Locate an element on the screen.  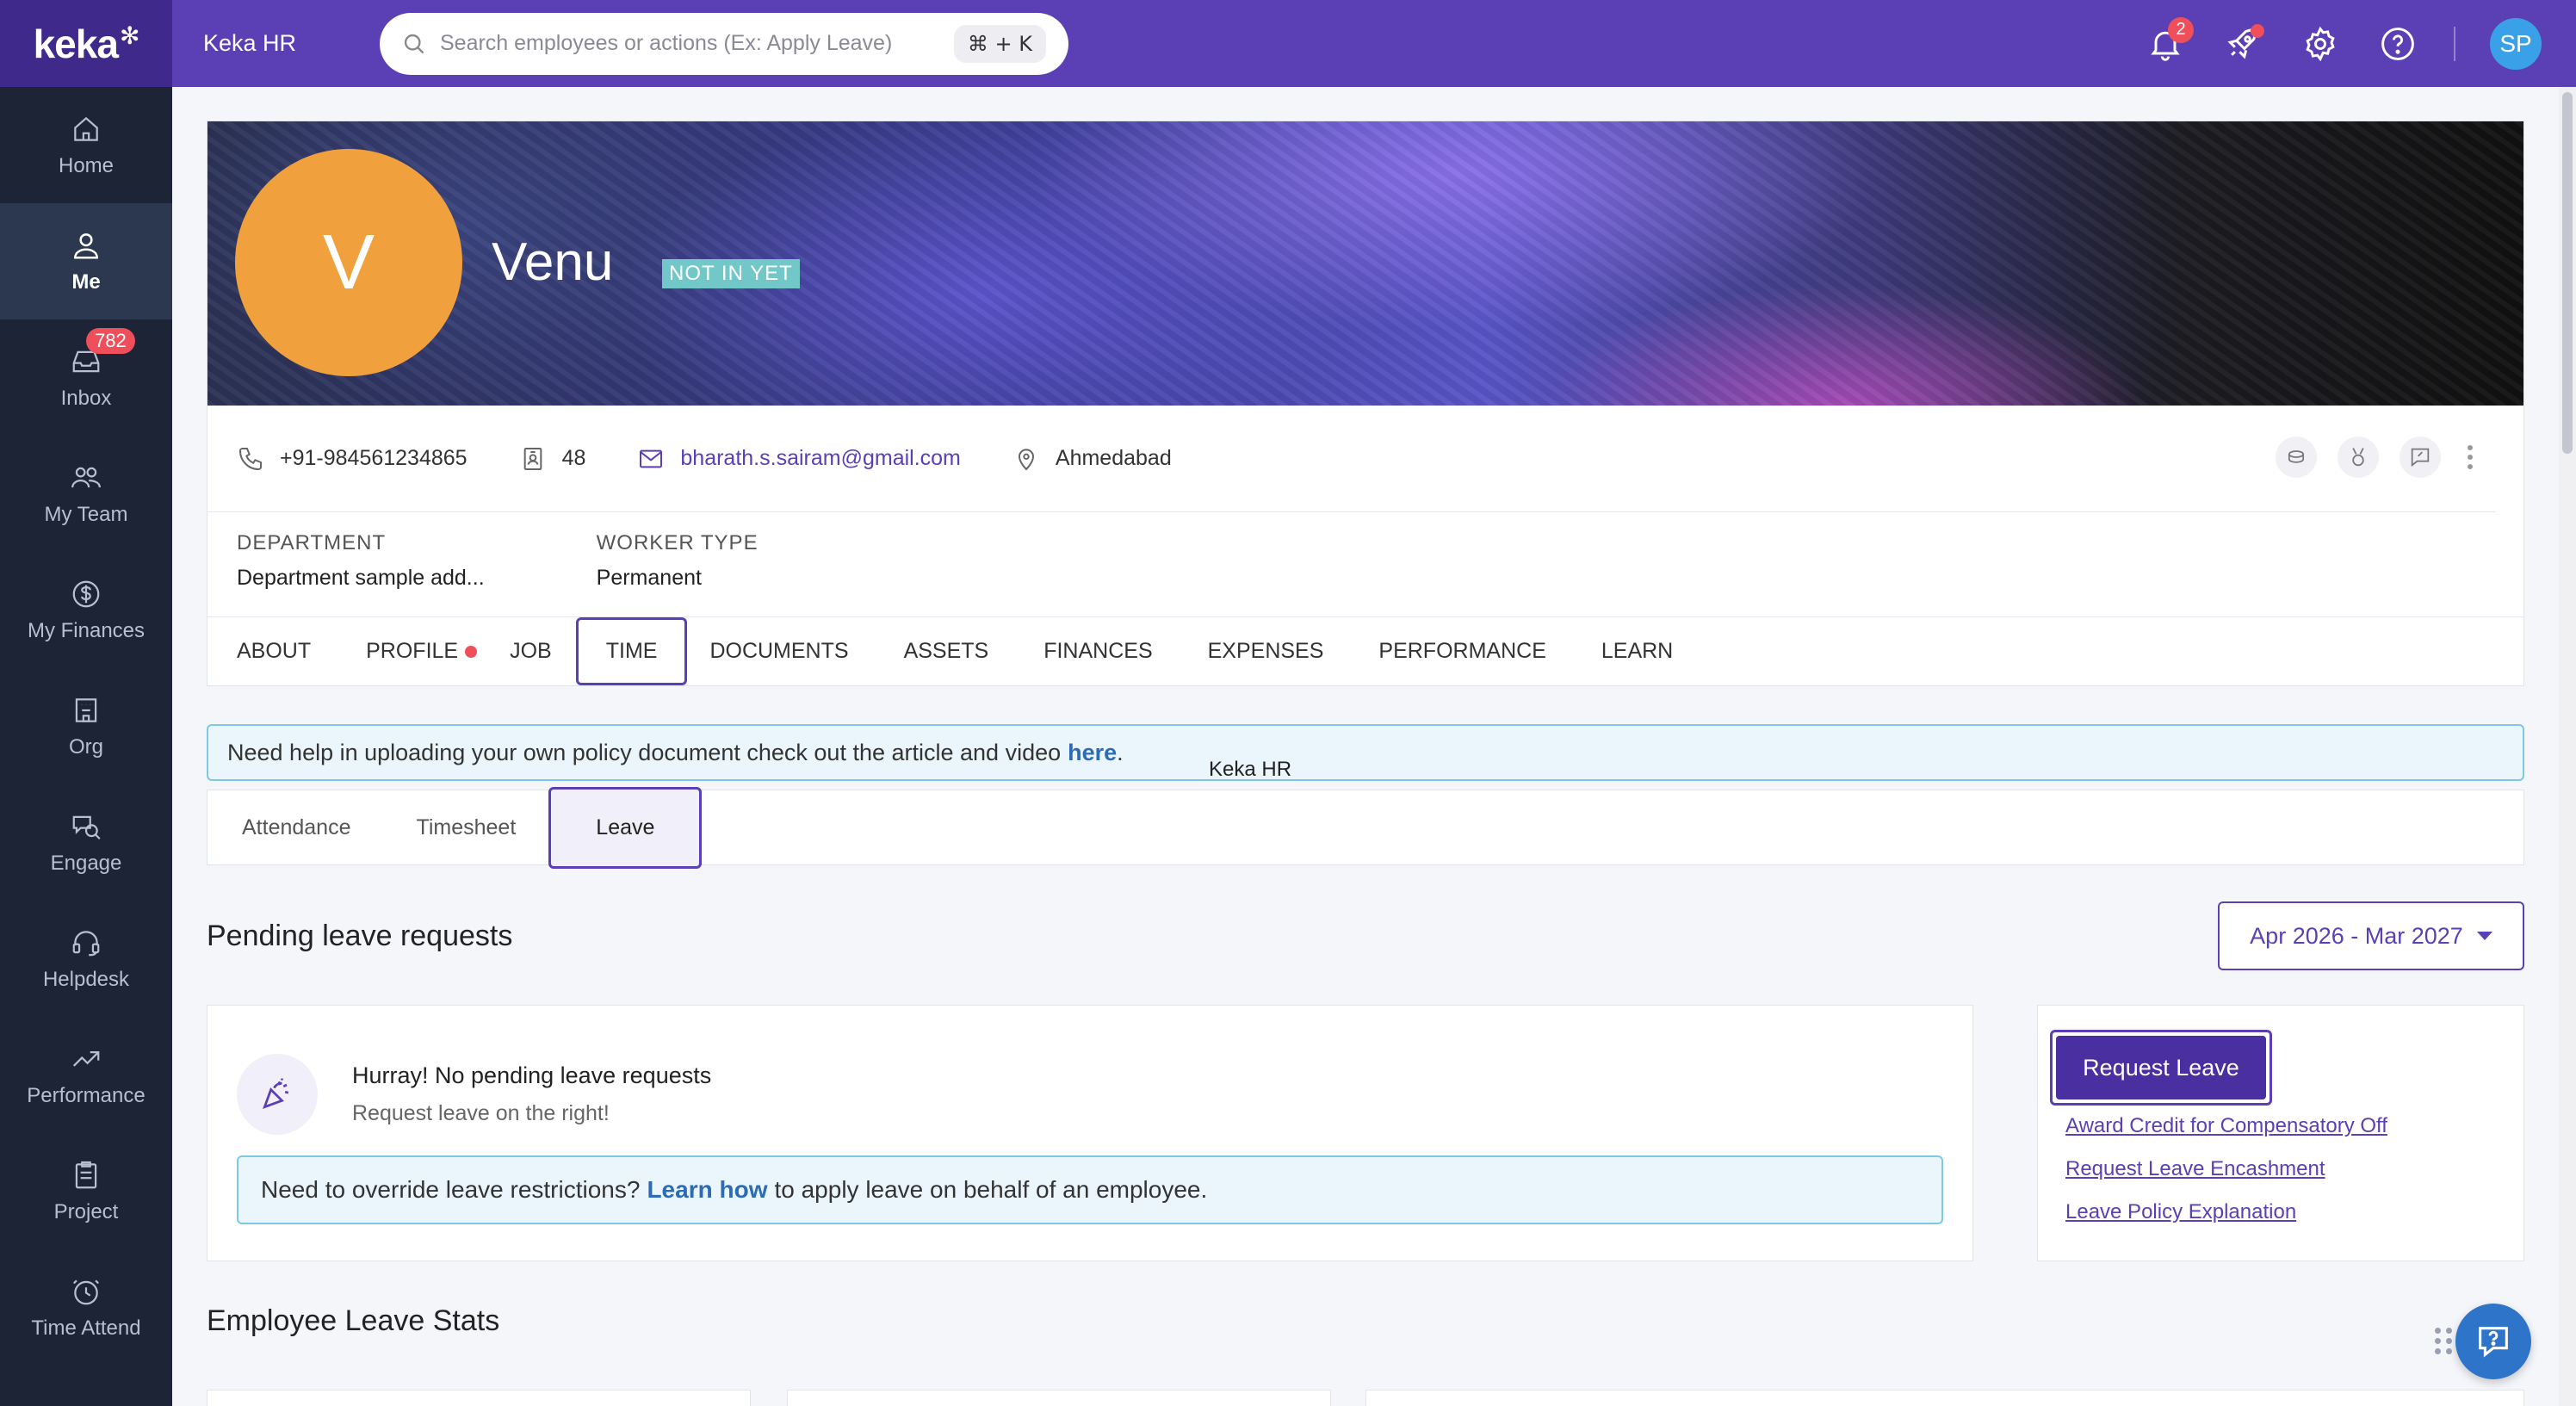
chat-support-button is located at coordinates (2493, 1341).